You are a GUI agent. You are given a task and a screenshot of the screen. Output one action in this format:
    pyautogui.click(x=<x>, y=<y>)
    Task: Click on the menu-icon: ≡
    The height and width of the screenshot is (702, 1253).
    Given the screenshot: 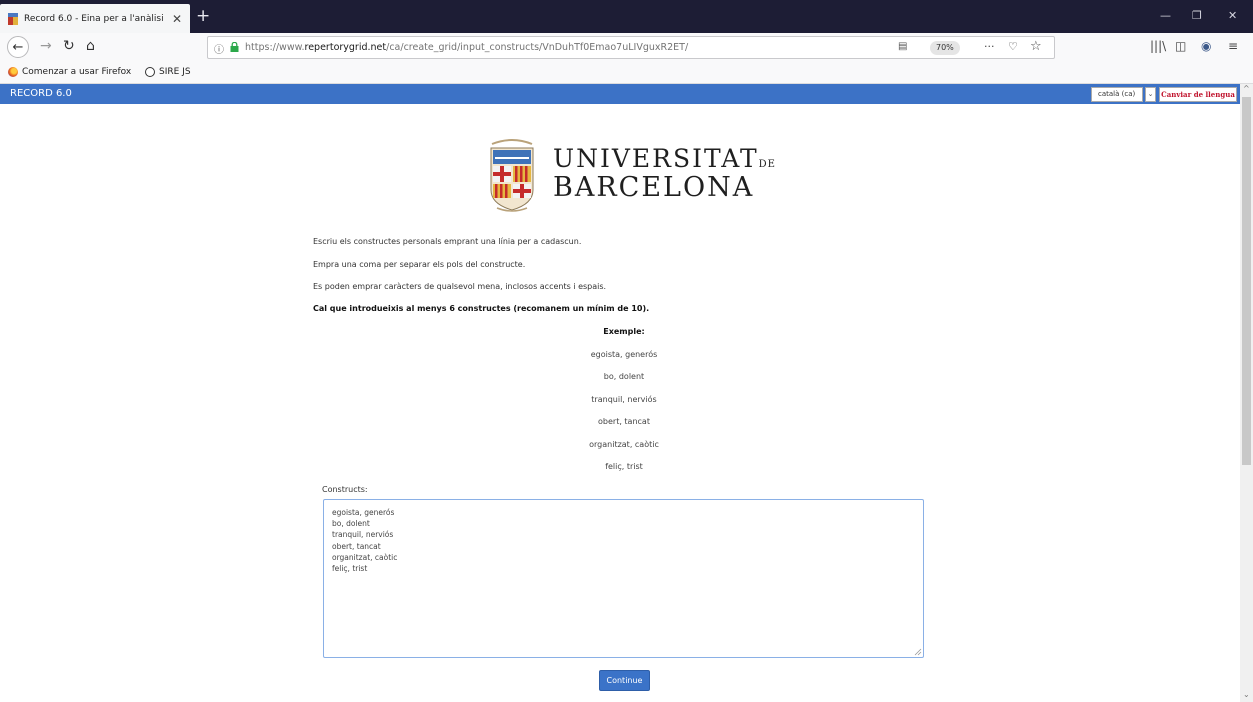 What is the action you would take?
    pyautogui.click(x=1233, y=46)
    